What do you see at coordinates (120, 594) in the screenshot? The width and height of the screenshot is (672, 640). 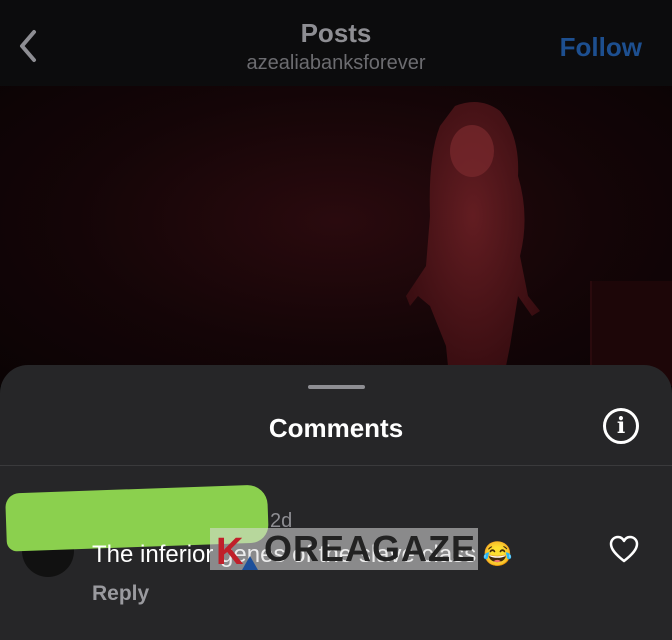 I see `reply-button: Reply` at bounding box center [120, 594].